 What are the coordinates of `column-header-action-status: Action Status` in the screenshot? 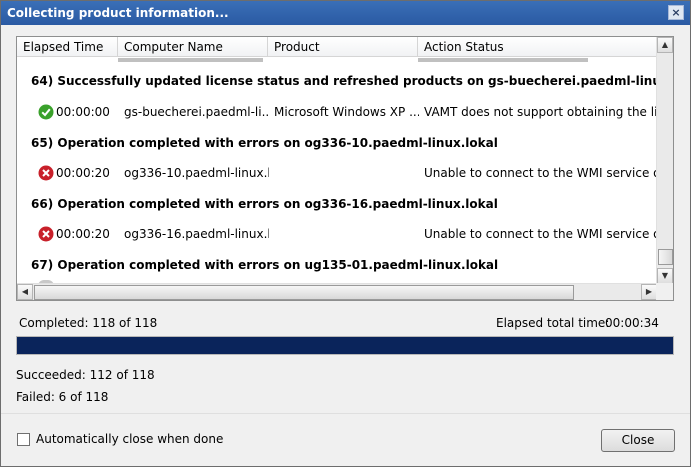 It's located at (537, 46).